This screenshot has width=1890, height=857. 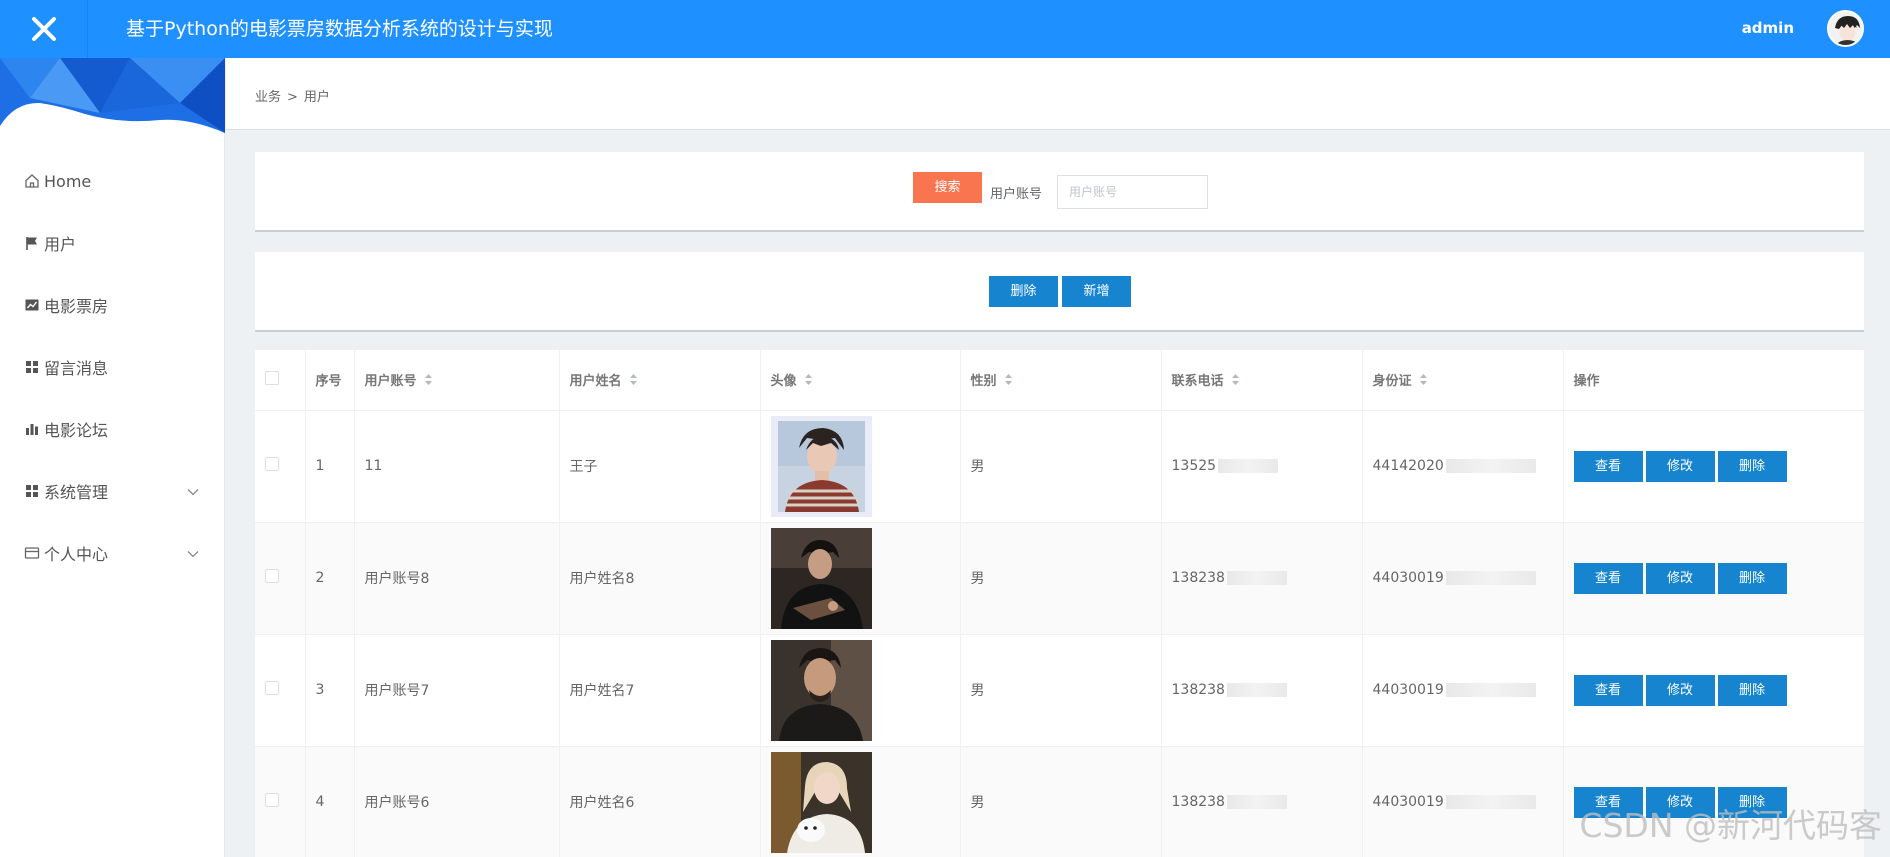 I want to click on cell-index: 2, so click(x=330, y=578).